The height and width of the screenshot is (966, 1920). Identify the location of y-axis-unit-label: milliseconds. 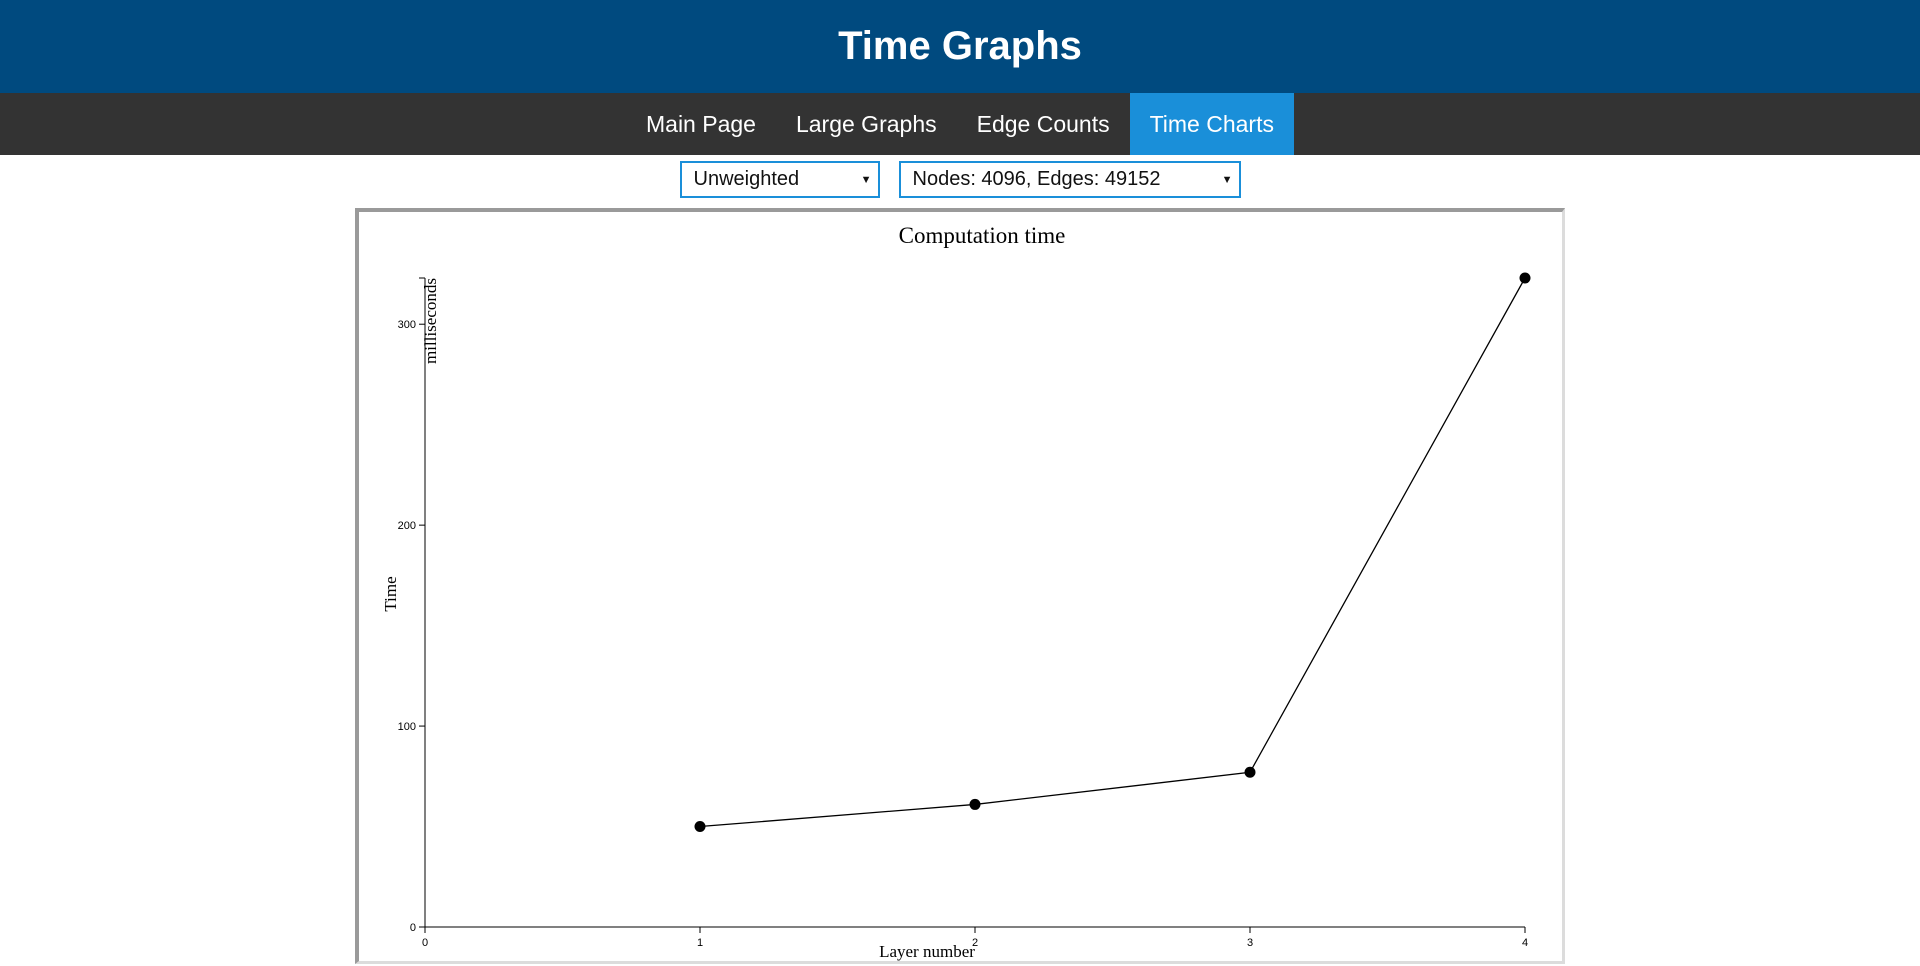
(430, 321).